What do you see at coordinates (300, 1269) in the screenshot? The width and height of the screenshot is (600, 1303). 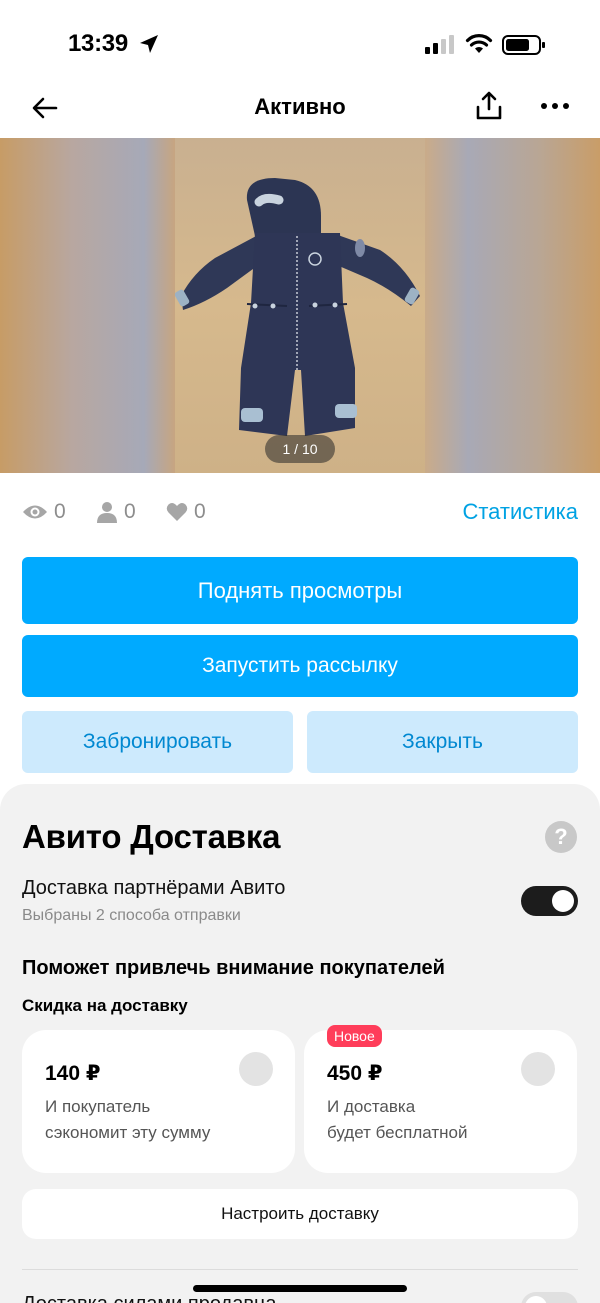 I see `divider` at bounding box center [300, 1269].